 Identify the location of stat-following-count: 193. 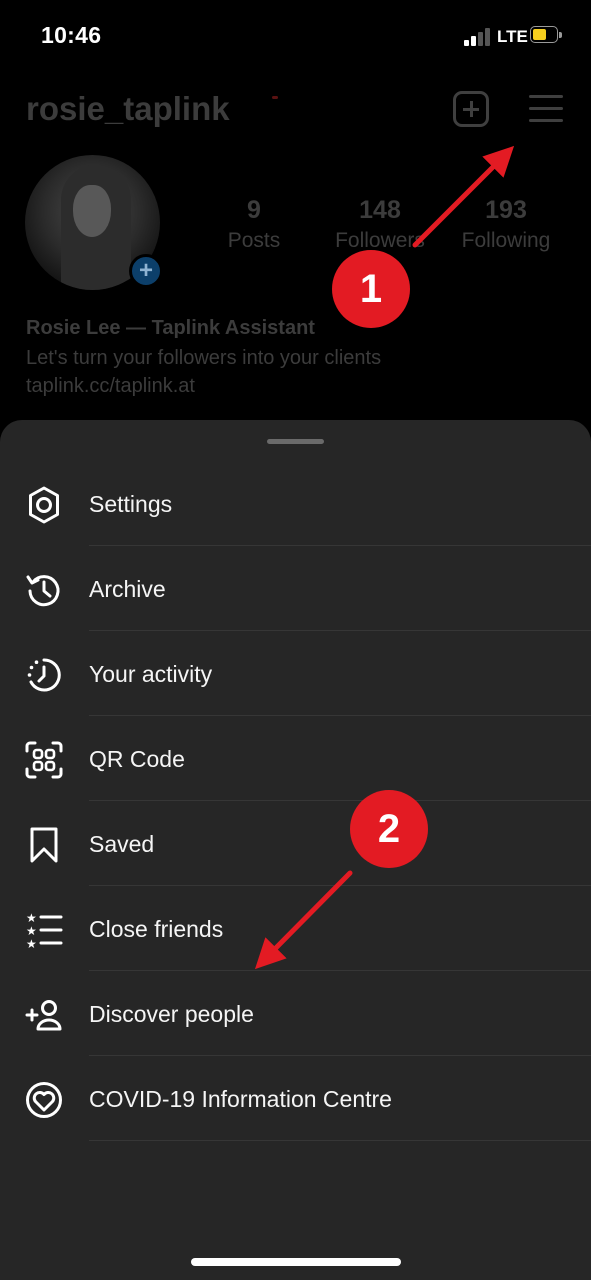
(506, 210).